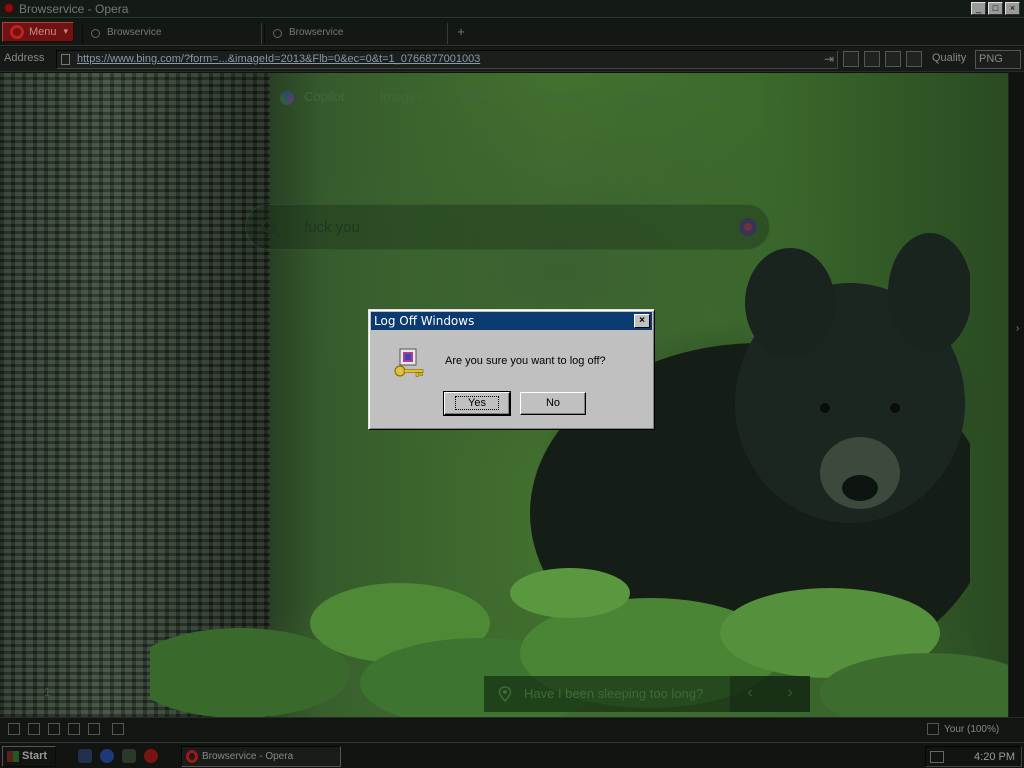 This screenshot has width=1024, height=768. What do you see at coordinates (748, 227) in the screenshot?
I see `rewards-icon` at bounding box center [748, 227].